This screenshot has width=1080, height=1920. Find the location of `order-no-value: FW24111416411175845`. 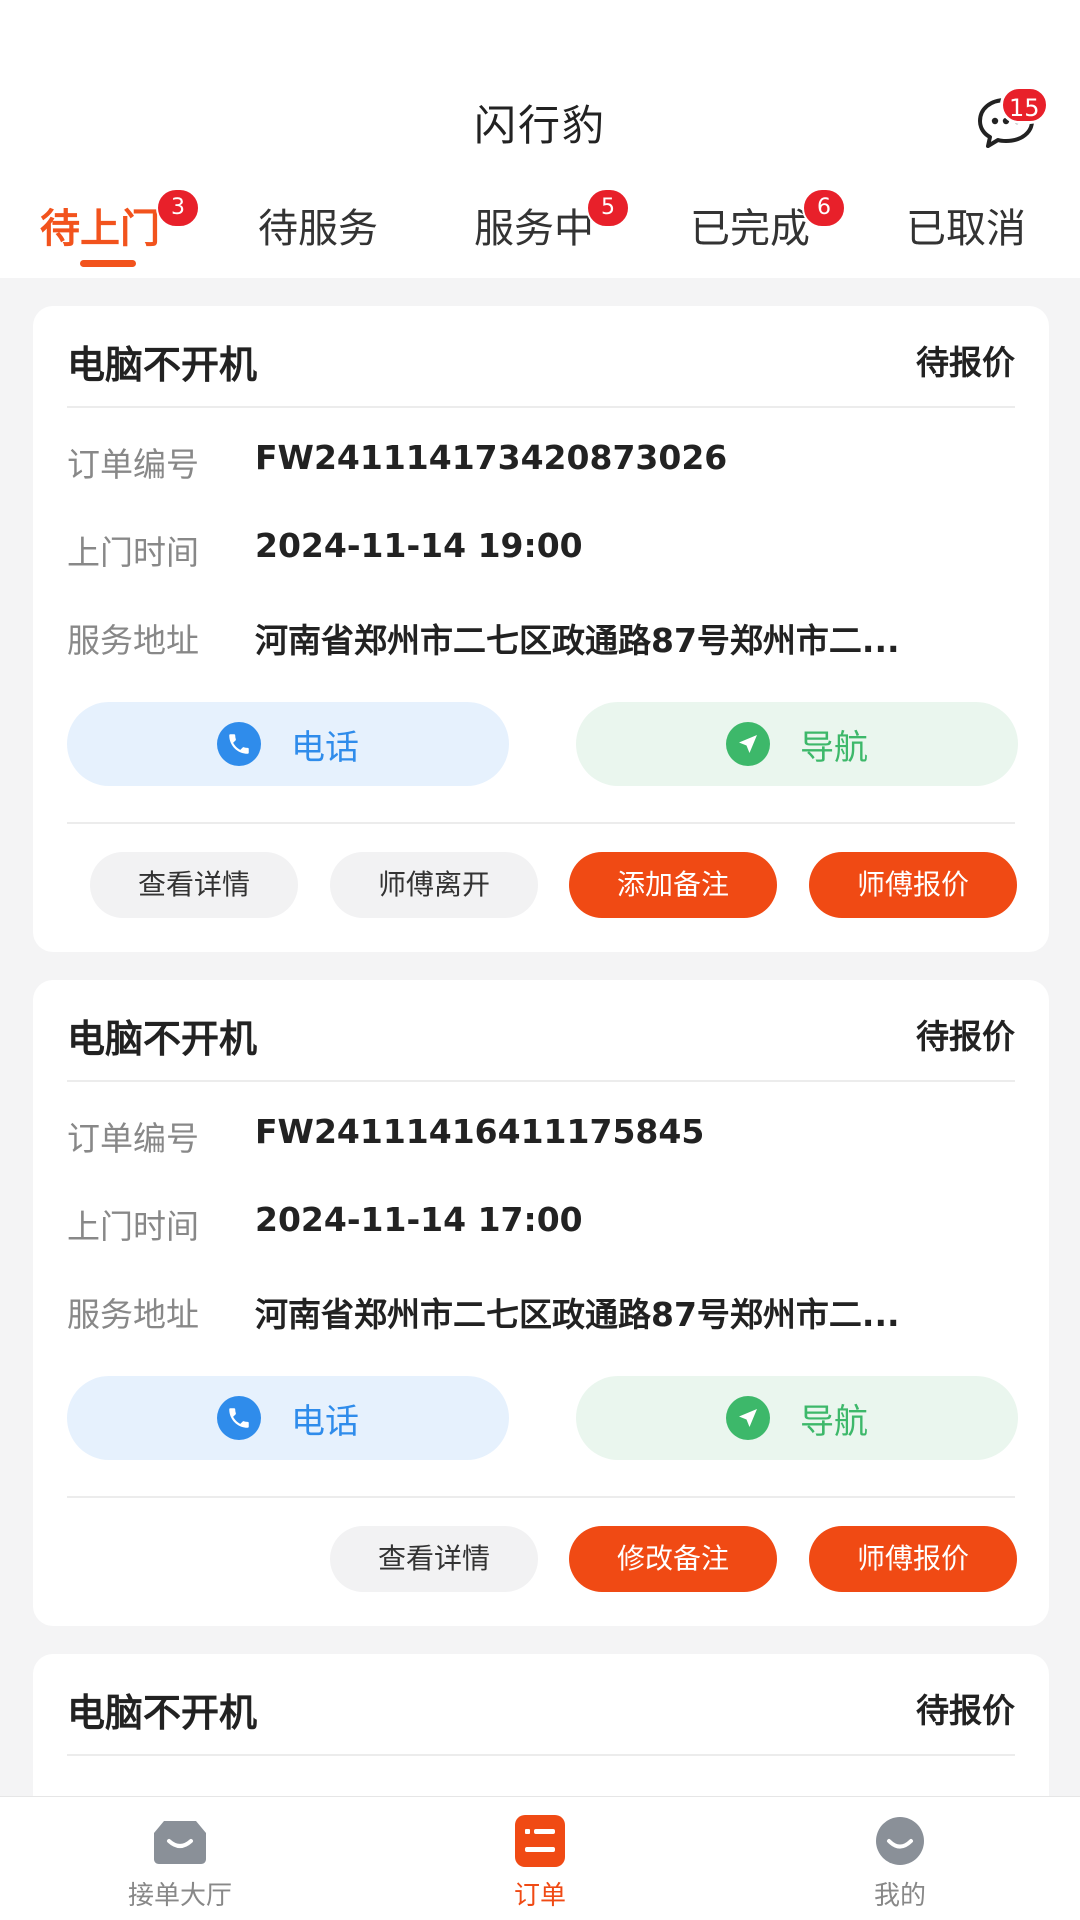

order-no-value: FW24111416411175845 is located at coordinates (480, 1131).